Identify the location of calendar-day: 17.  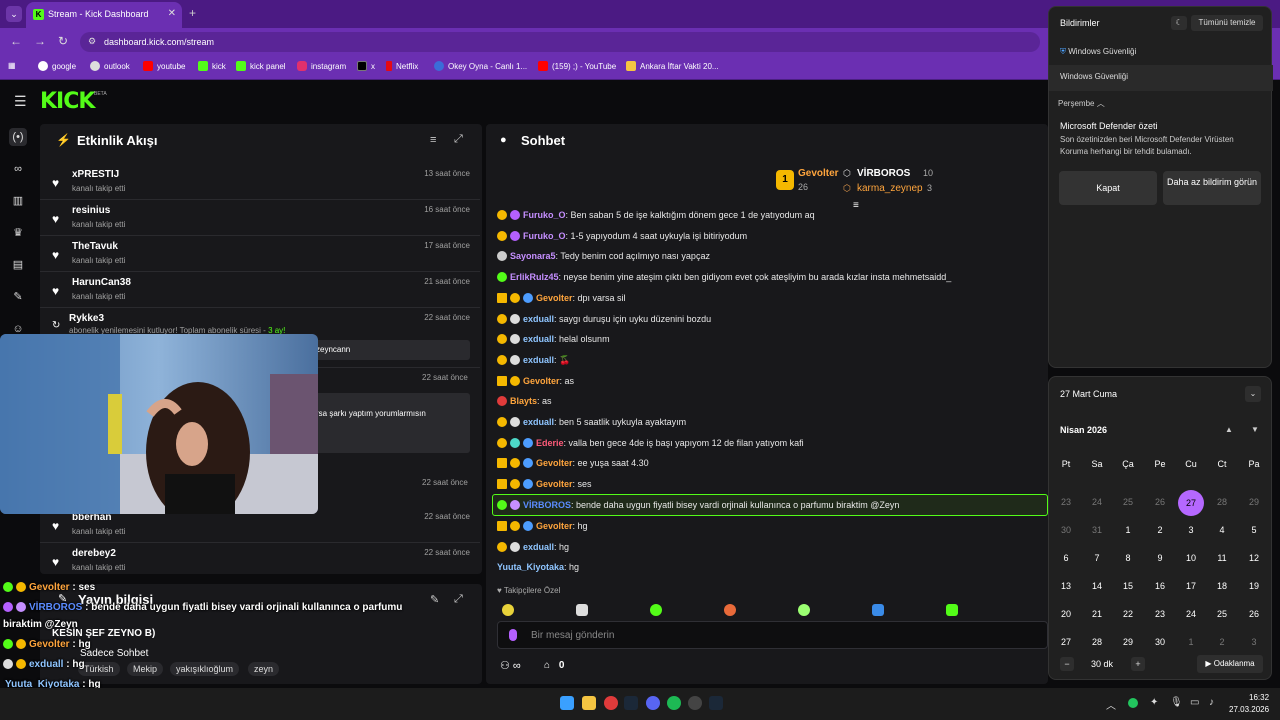
(1191, 586).